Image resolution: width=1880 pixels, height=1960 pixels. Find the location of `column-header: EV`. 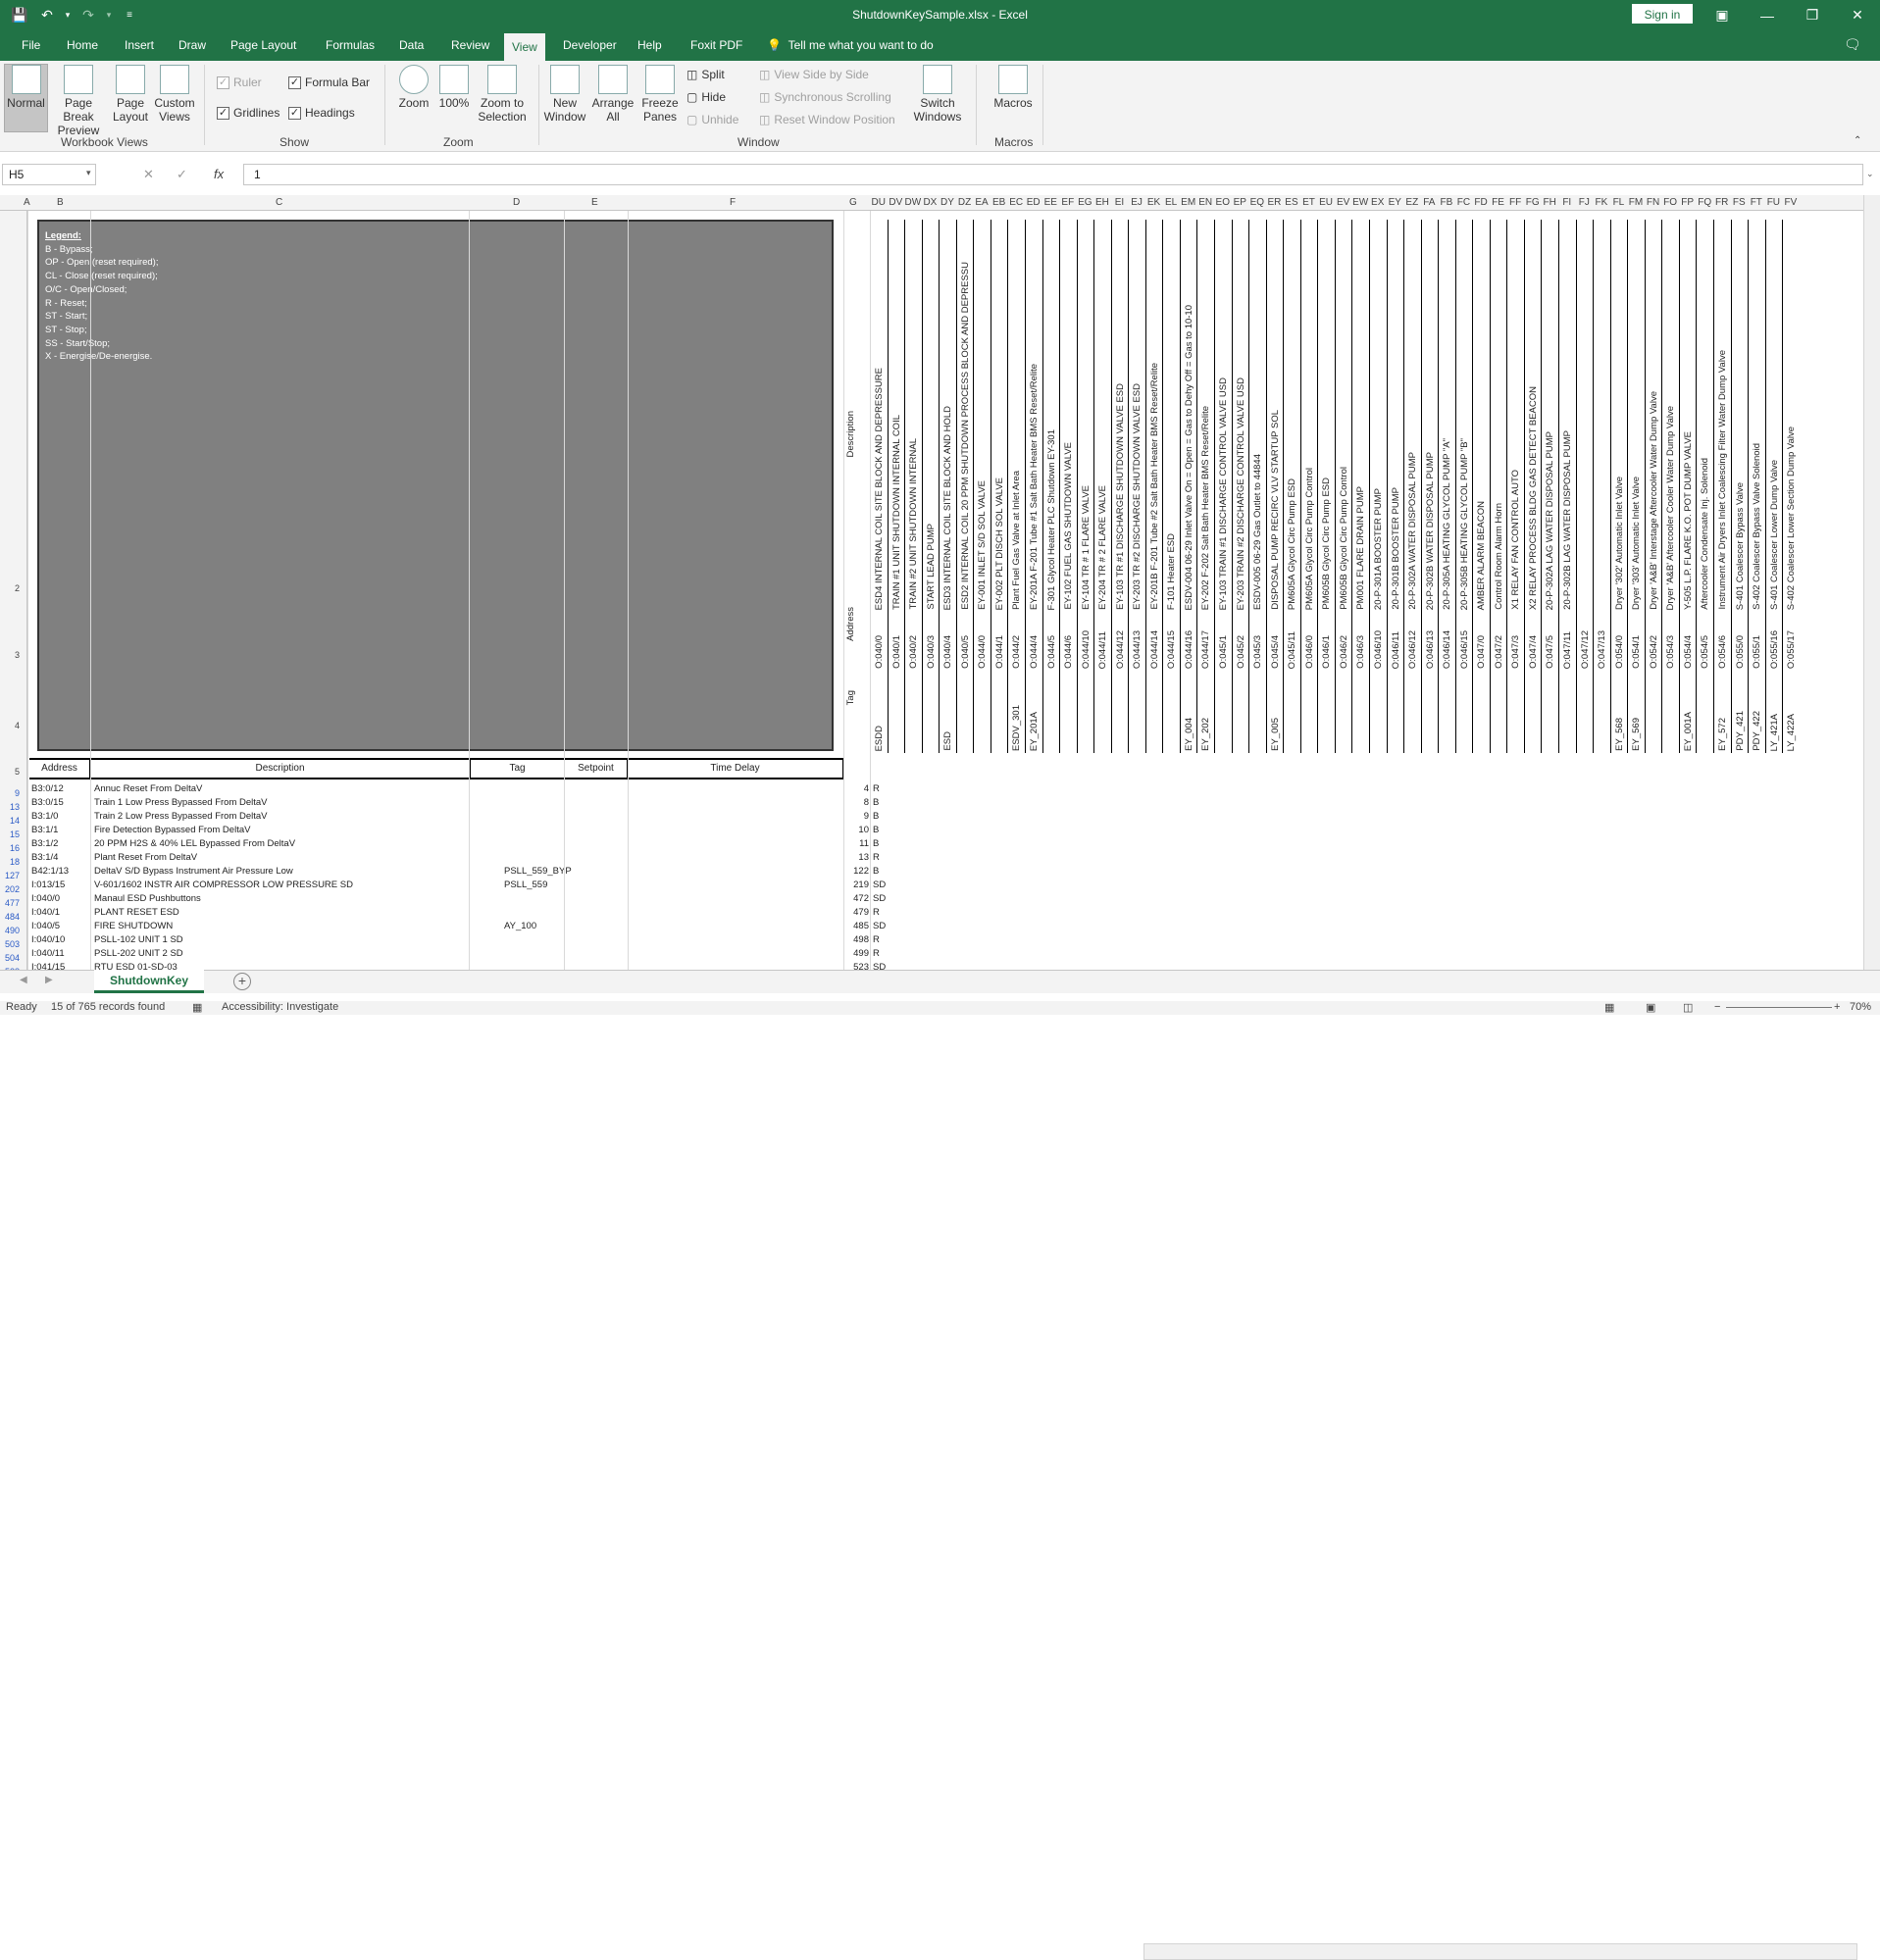

column-header: EV is located at coordinates (1343, 202).